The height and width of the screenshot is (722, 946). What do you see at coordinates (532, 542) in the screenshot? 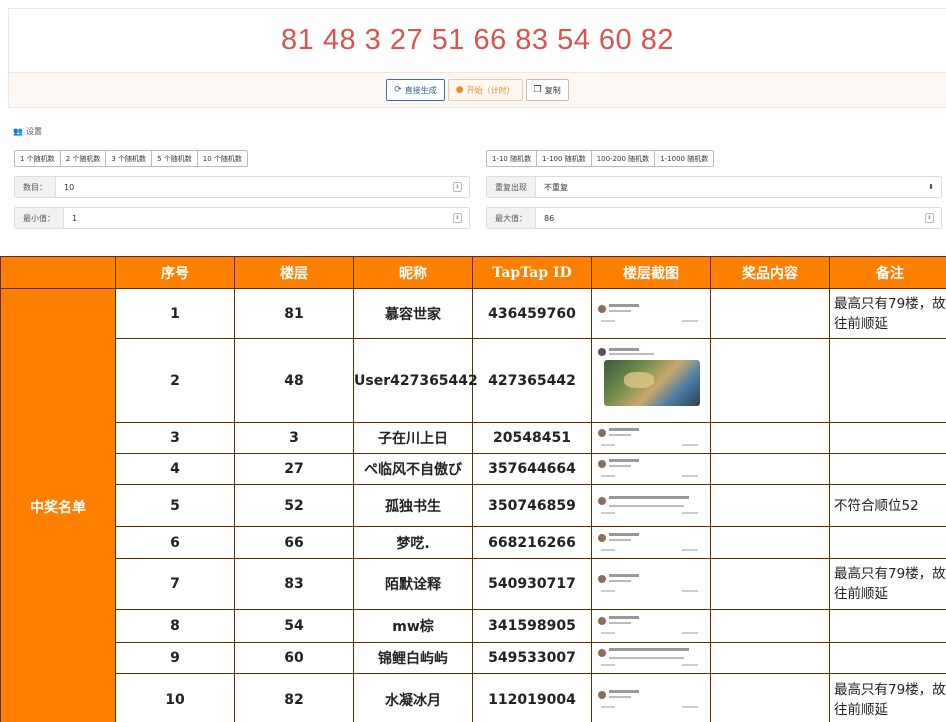
I see `cell-taptap-id: 668216266` at bounding box center [532, 542].